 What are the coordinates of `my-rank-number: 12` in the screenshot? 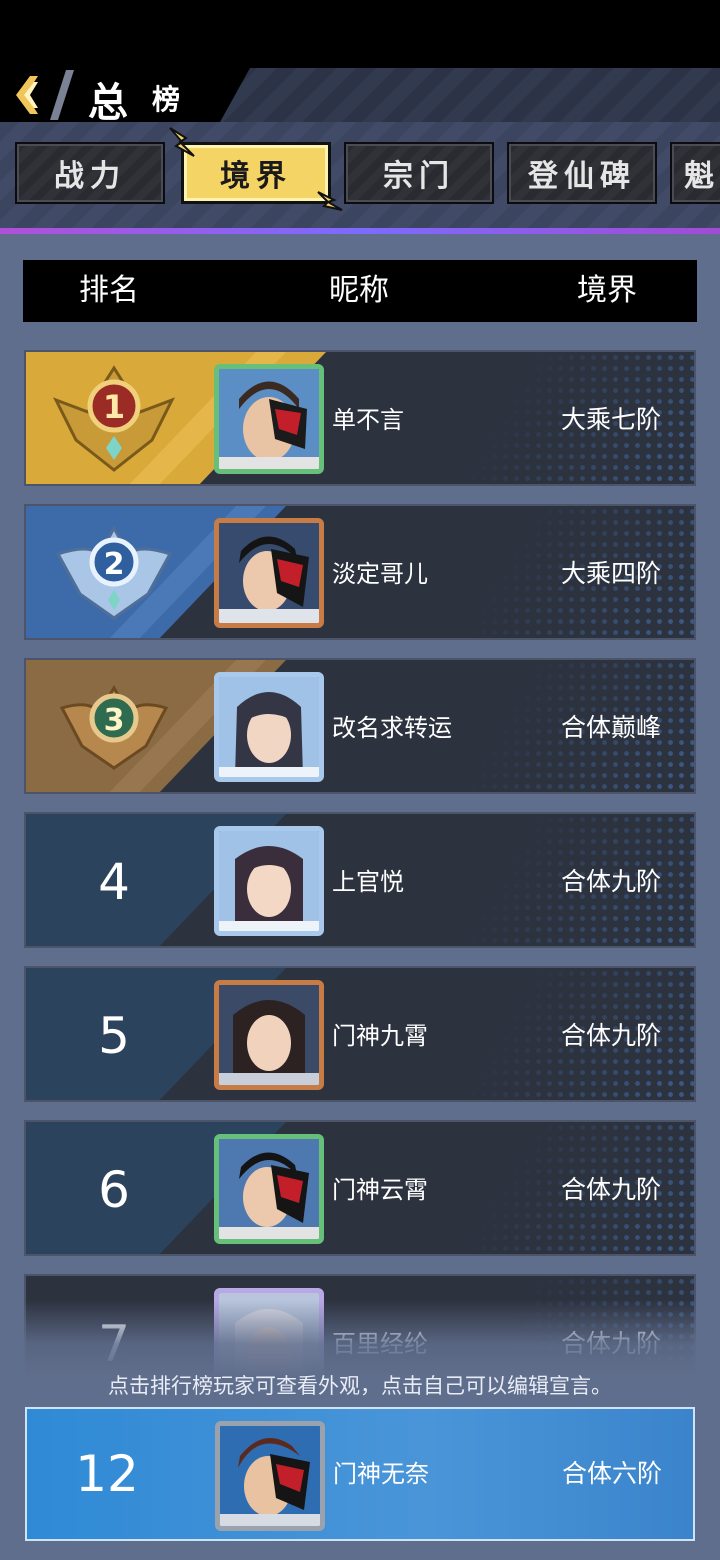 It's located at (107, 1474).